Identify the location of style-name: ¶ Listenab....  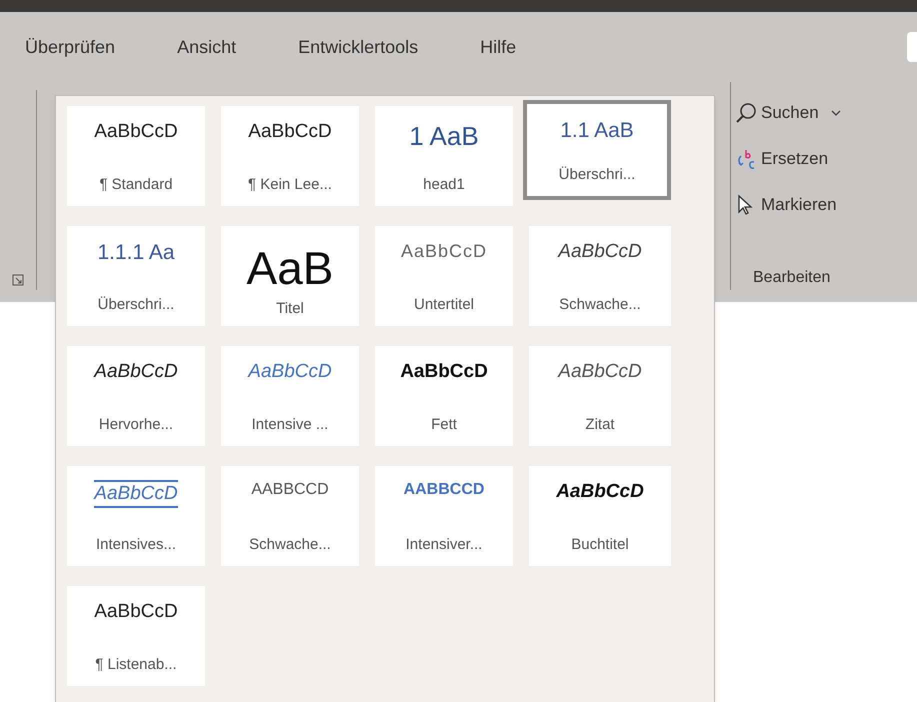
(136, 664).